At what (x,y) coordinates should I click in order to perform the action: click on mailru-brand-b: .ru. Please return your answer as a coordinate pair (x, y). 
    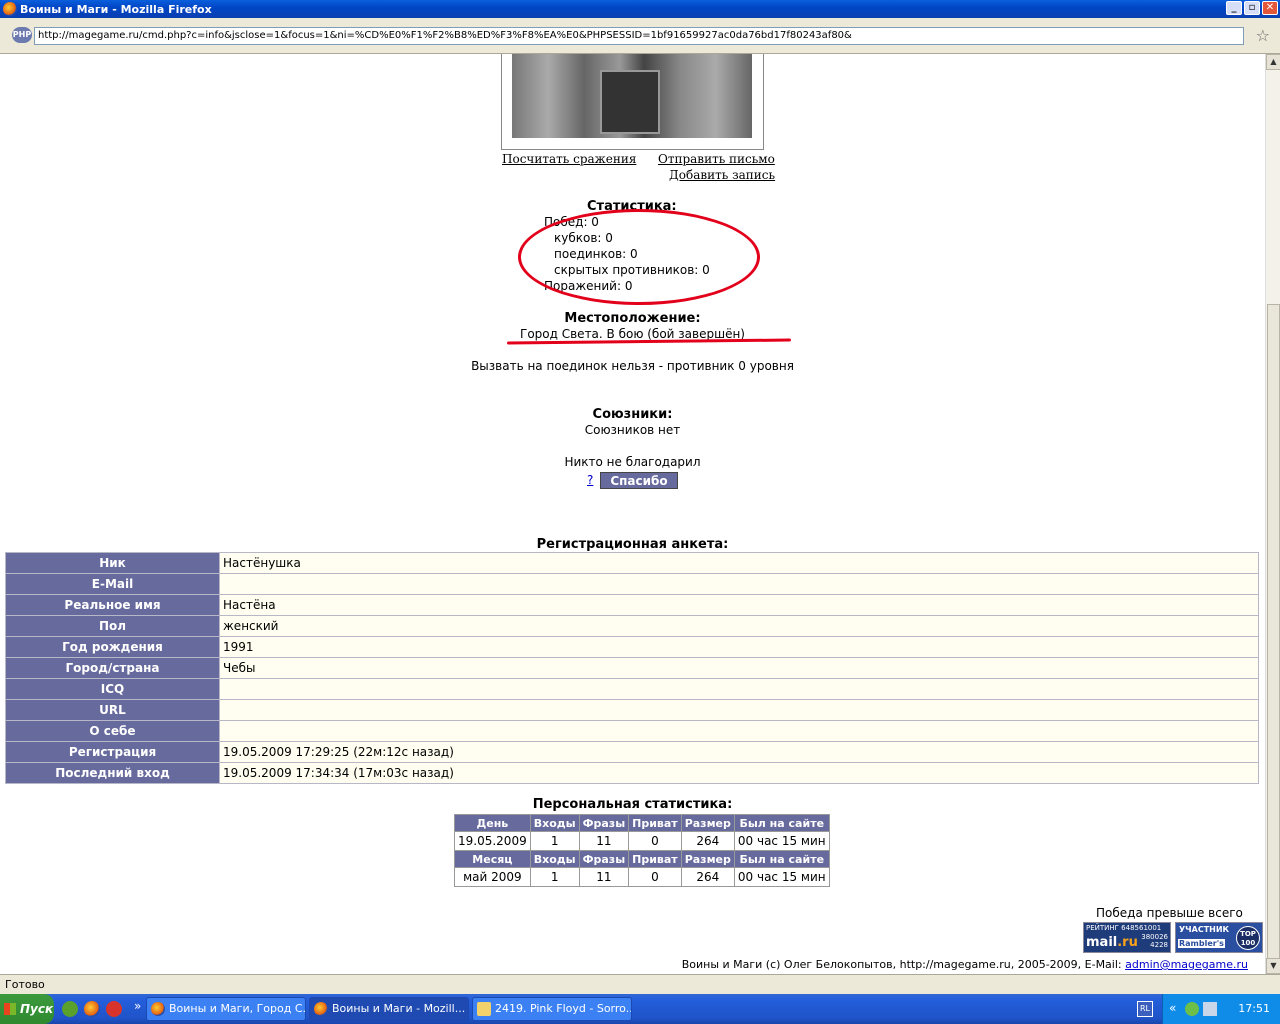
    Looking at the image, I should click on (1127, 942).